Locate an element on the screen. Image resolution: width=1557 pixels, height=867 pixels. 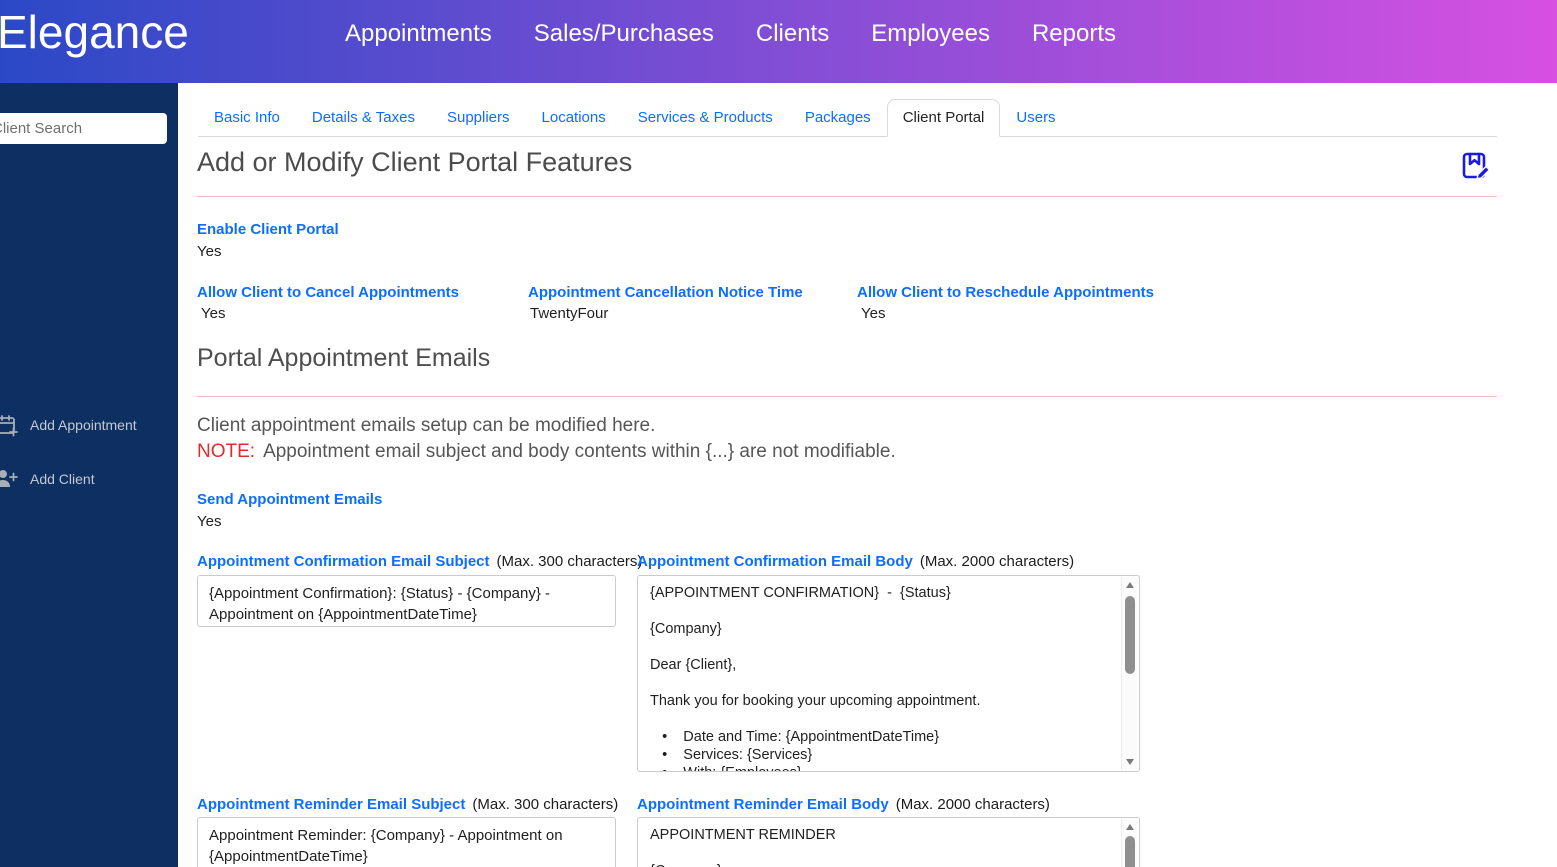
reminder-body-hint: (Max. 2000 characters) is located at coordinates (972, 804).